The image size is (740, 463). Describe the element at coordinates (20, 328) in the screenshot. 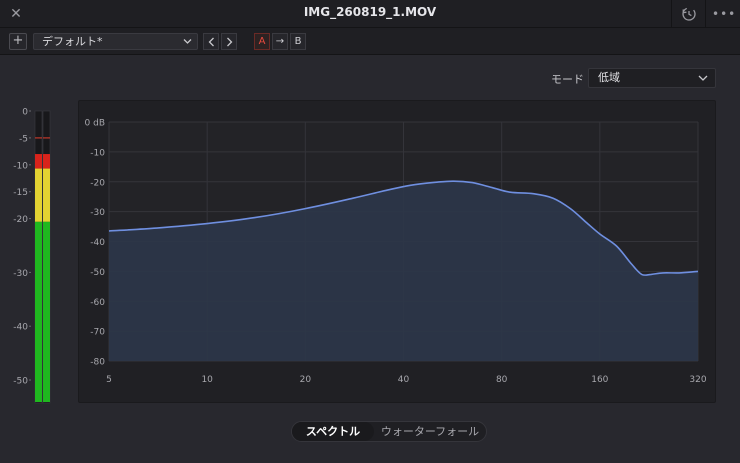

I see `meter-scale-label: -40` at that location.